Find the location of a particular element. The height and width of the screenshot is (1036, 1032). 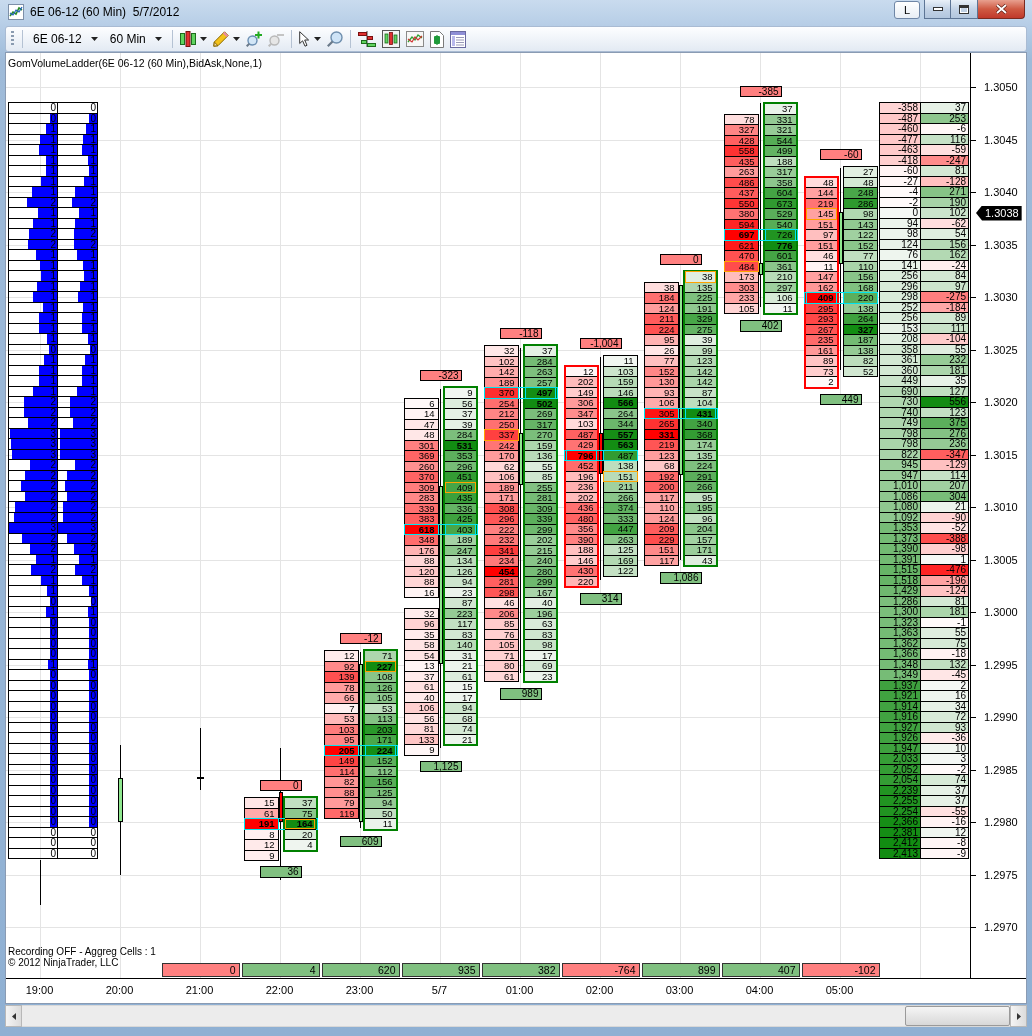

ask-cell: 447 is located at coordinates (620, 529).